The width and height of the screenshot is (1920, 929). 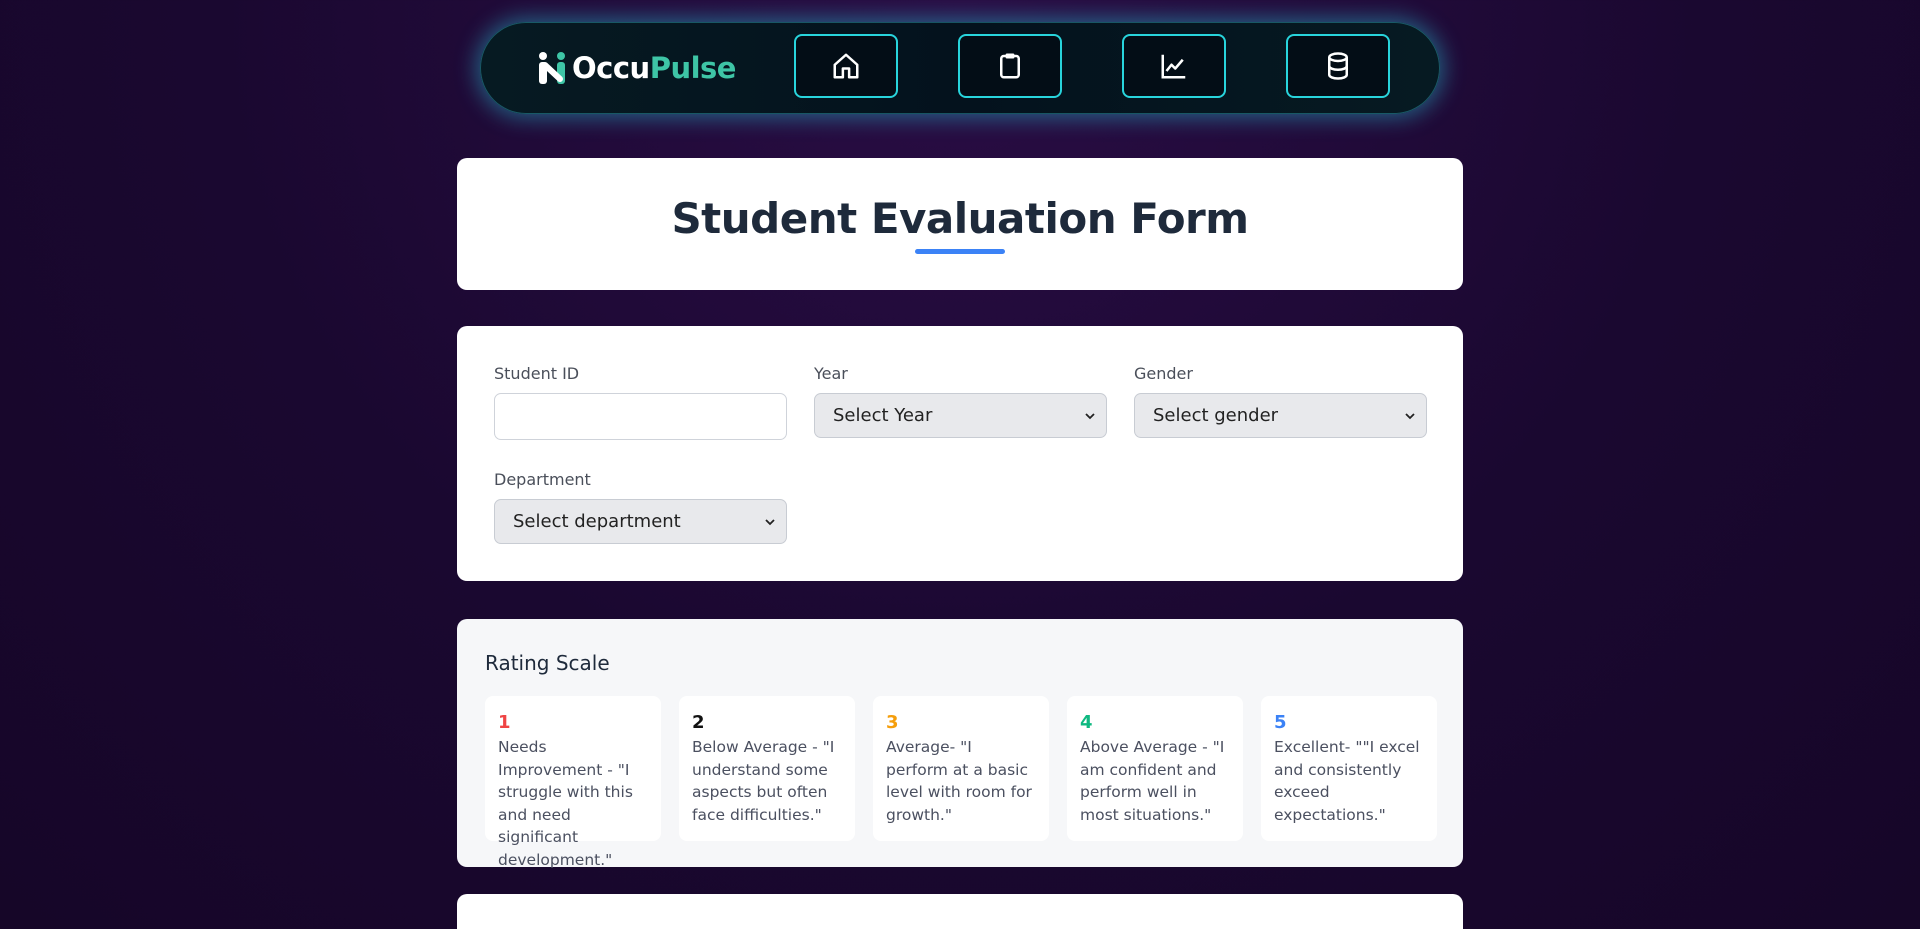 I want to click on chart-line-icon, so click(x=1173, y=66).